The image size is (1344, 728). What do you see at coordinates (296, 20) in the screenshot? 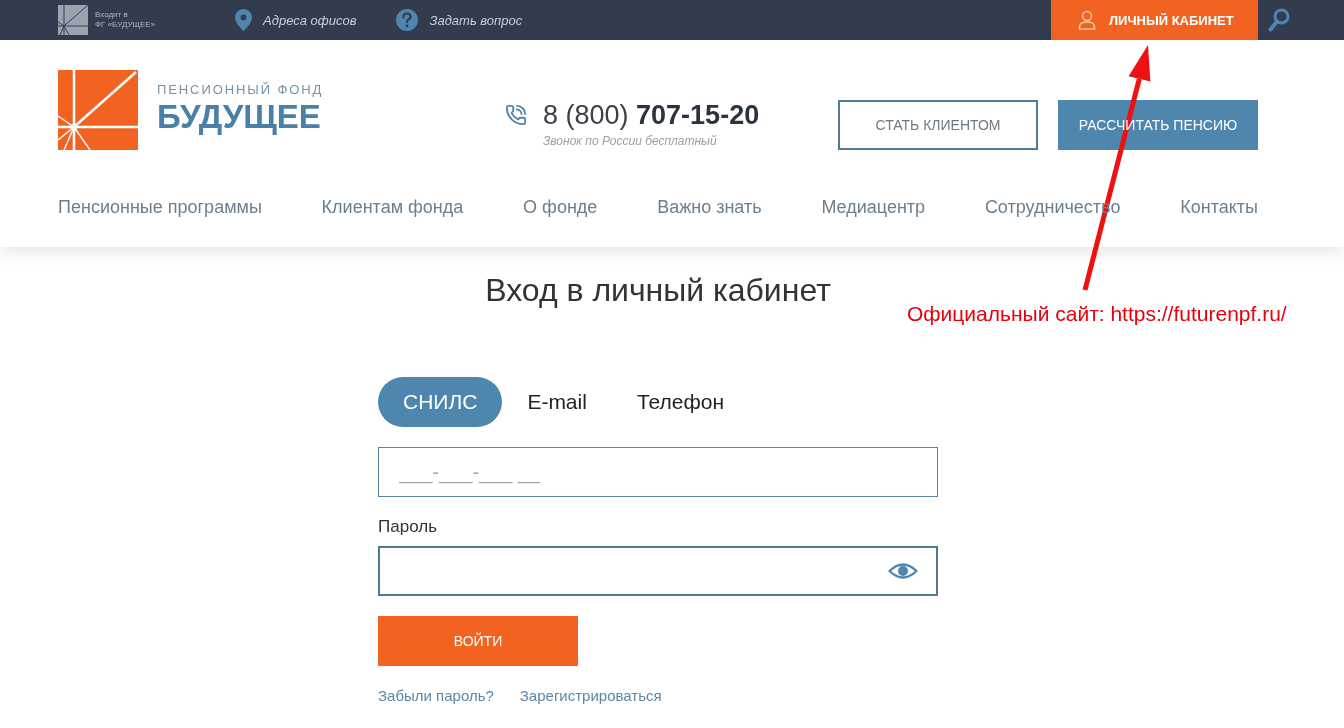
I see `top-bar-link: Адреса офисов` at bounding box center [296, 20].